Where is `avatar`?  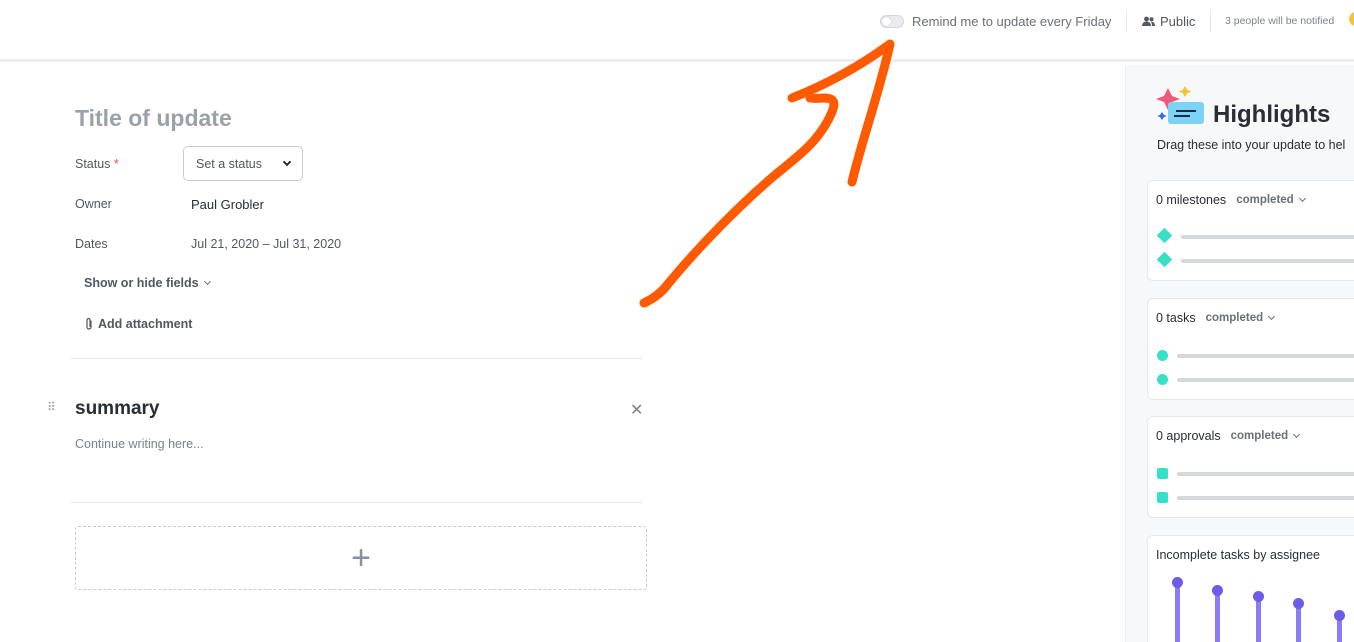
avatar is located at coordinates (1351, 19).